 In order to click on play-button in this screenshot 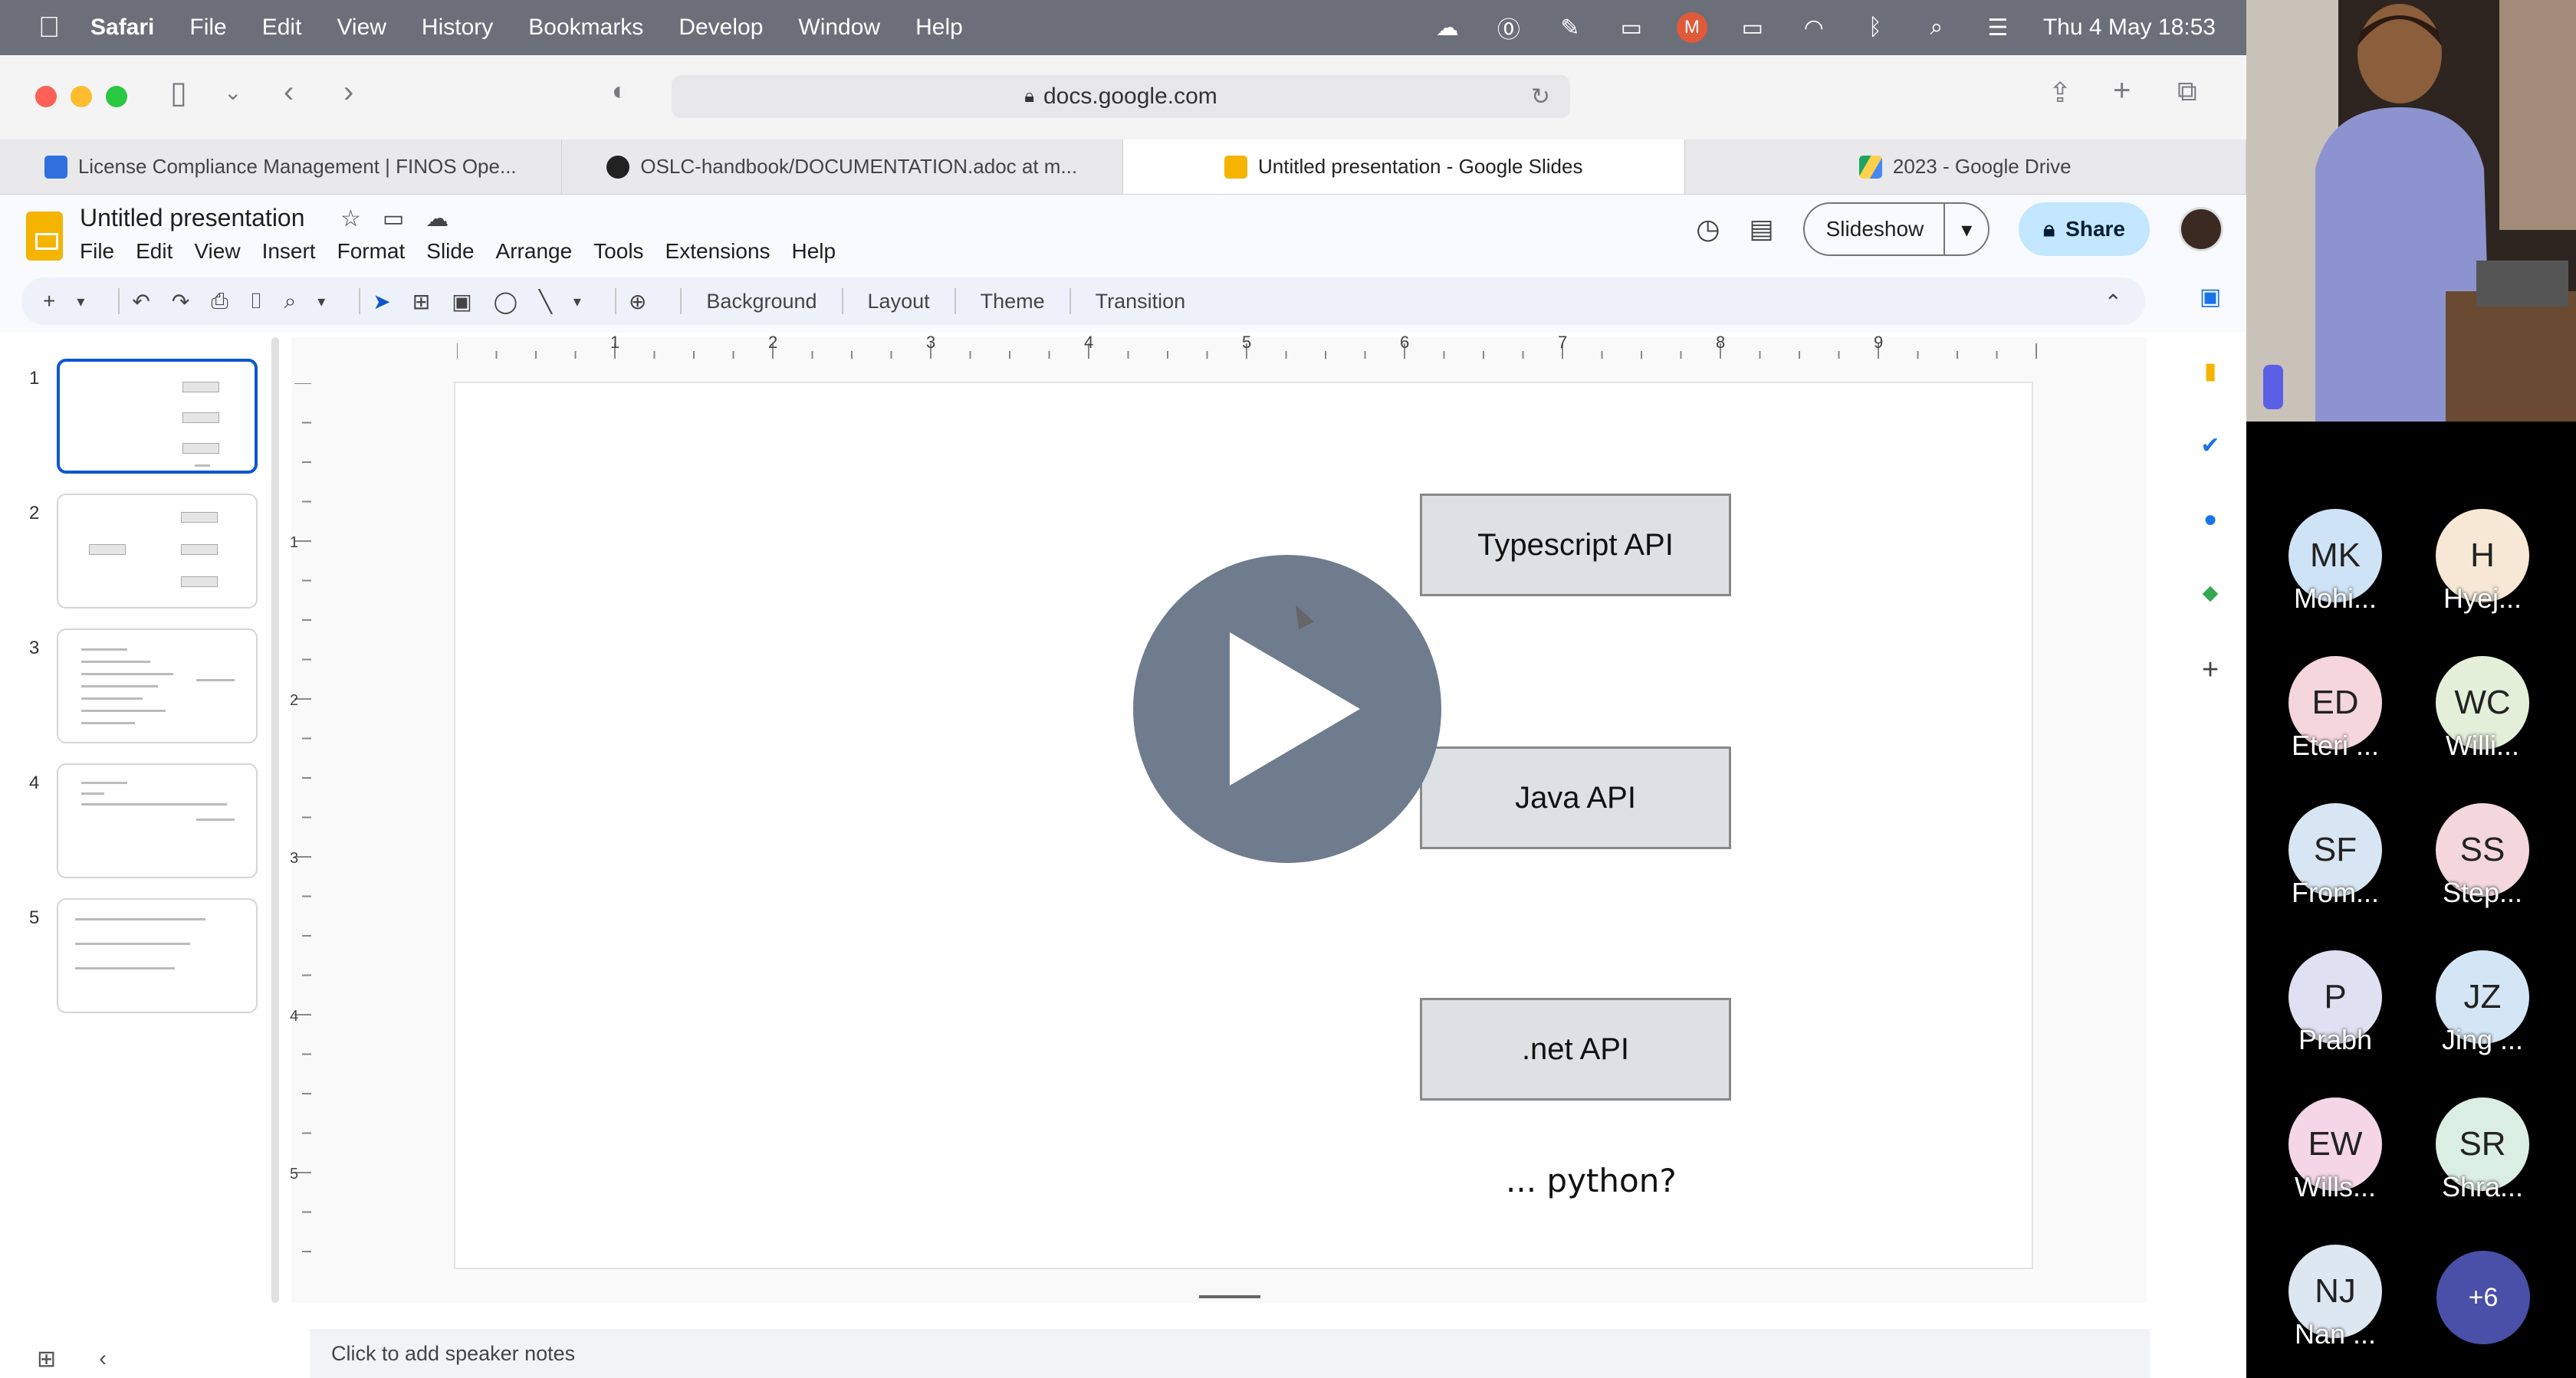, I will do `click(1287, 709)`.